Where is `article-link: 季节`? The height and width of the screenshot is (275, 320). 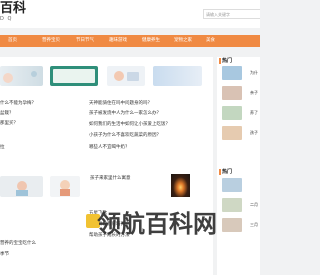
article-link: 季节 is located at coordinates (4, 255).